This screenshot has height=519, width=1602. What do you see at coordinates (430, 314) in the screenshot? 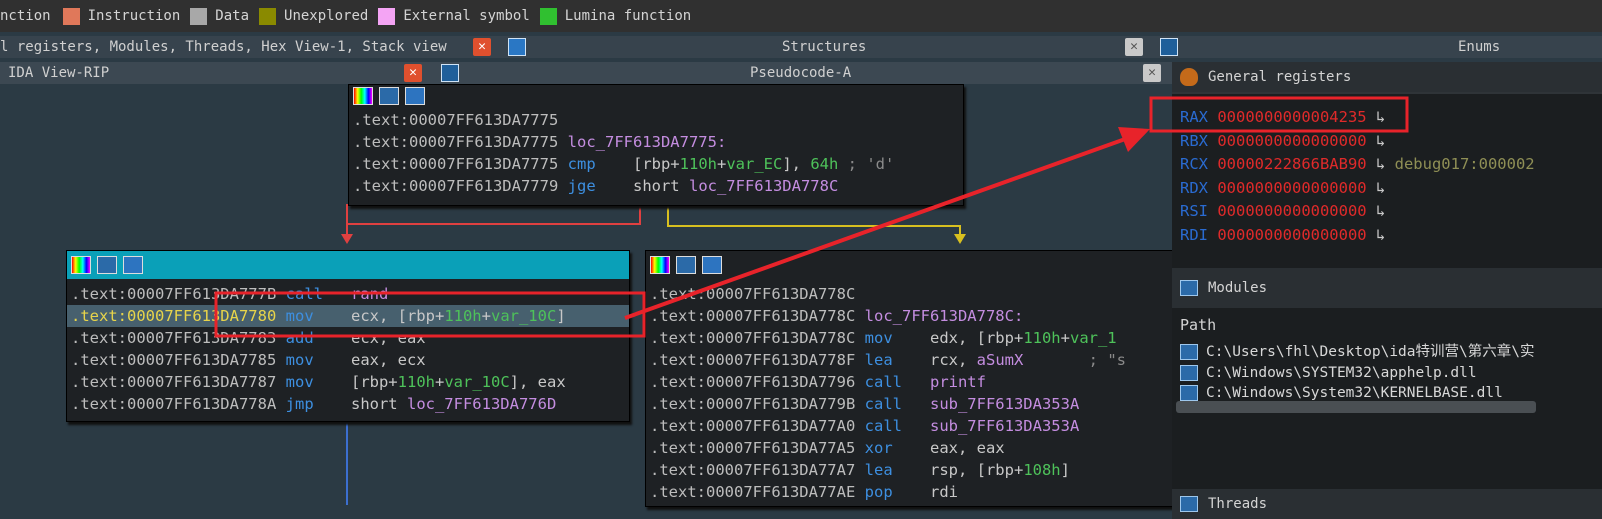
I see `highlight-box-mov` at bounding box center [430, 314].